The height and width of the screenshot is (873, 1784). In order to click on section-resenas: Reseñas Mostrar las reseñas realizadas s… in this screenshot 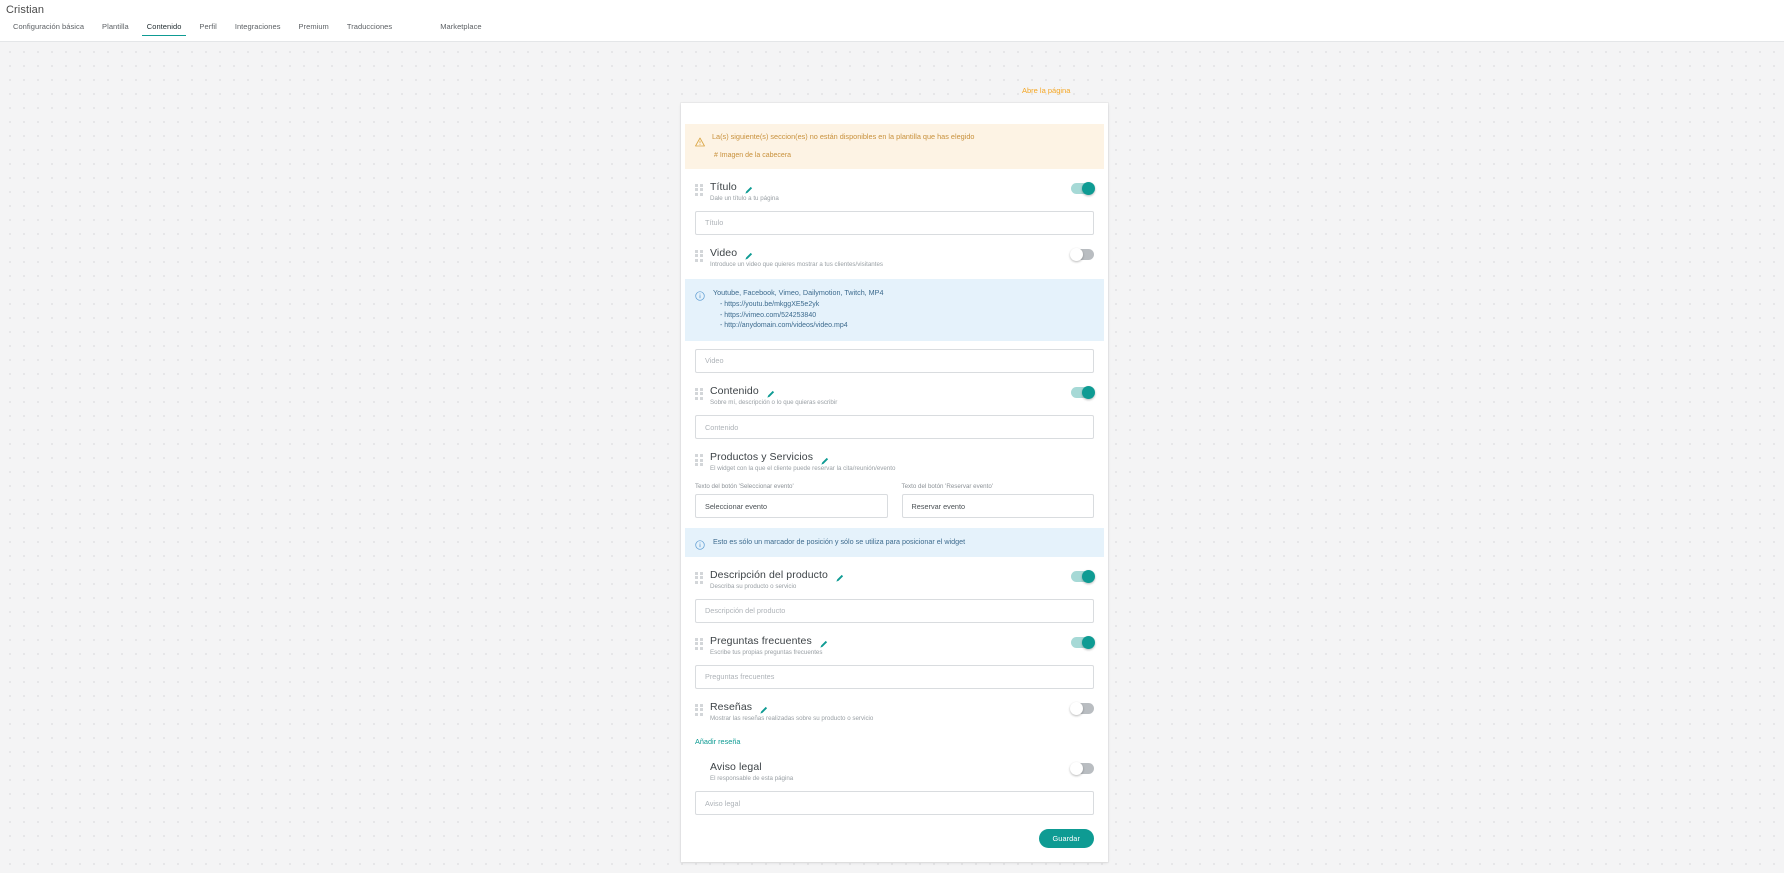, I will do `click(894, 719)`.